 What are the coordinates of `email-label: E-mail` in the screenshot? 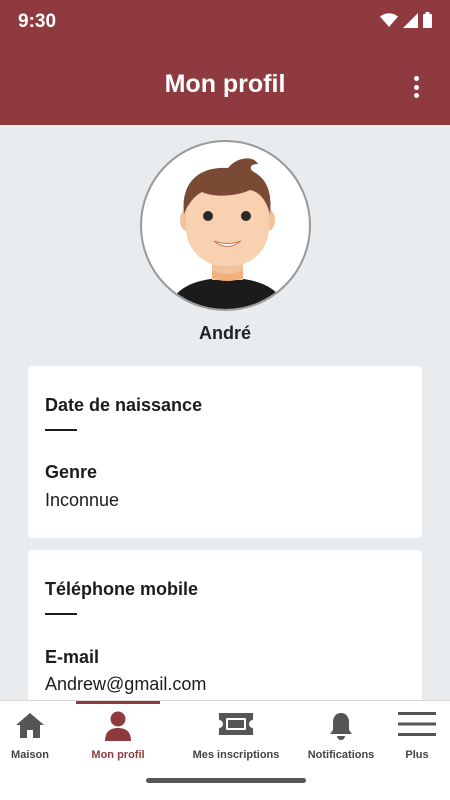 It's located at (72, 657).